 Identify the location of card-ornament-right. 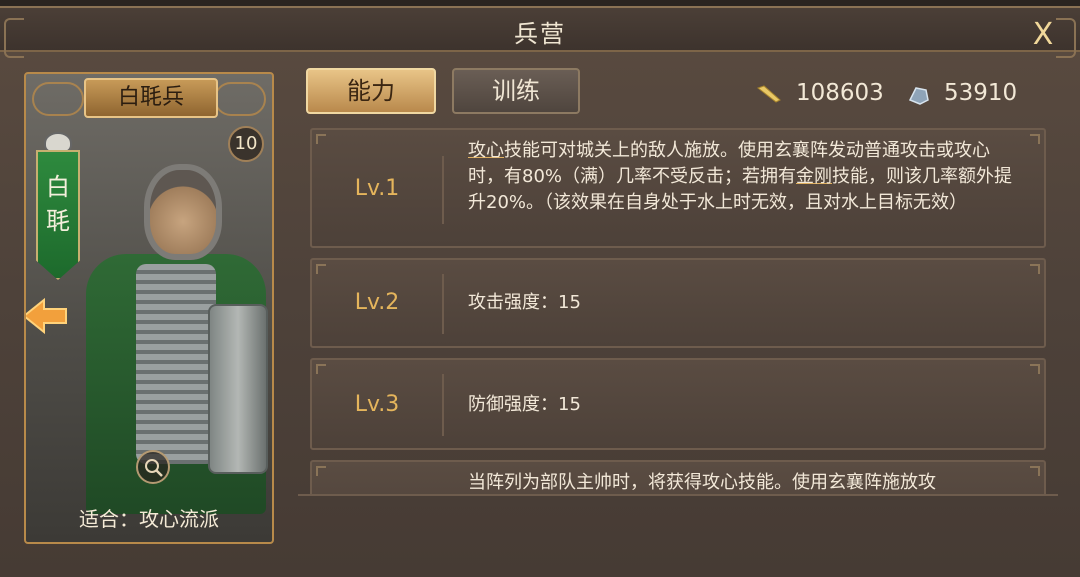
(240, 99).